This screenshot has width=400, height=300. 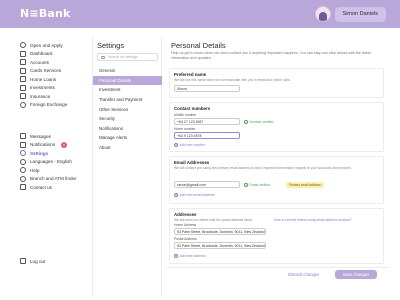 What do you see at coordinates (127, 71) in the screenshot?
I see `settings-item-general: General` at bounding box center [127, 71].